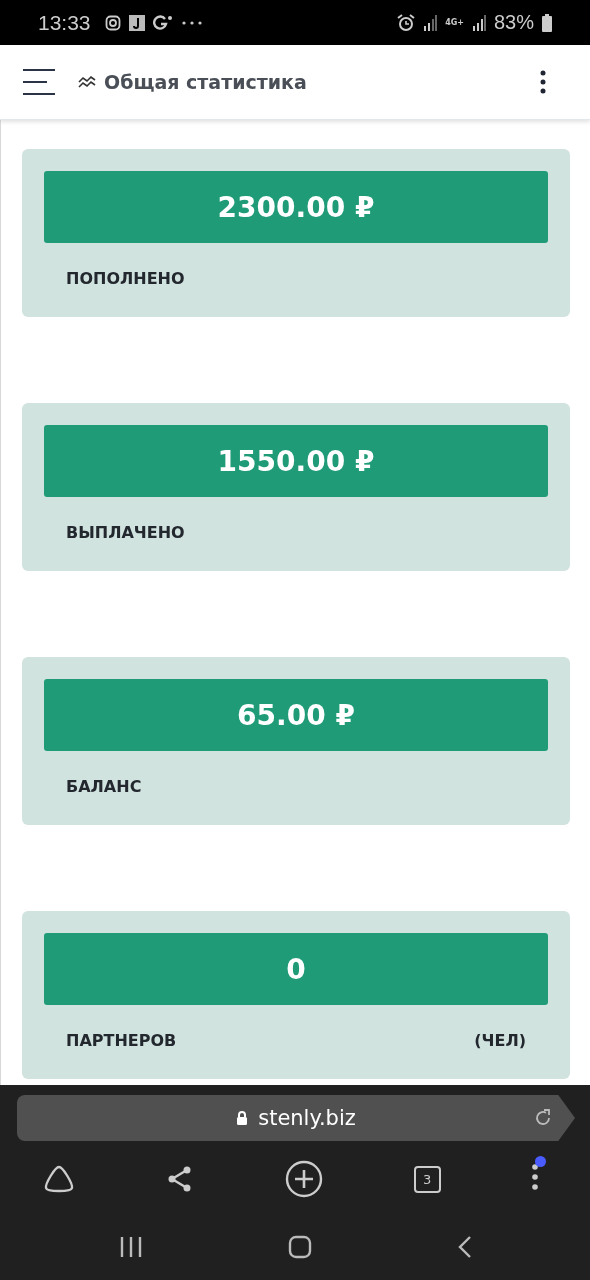 This screenshot has width=590, height=1280. What do you see at coordinates (205, 82) in the screenshot?
I see `page-title: Общая статистика` at bounding box center [205, 82].